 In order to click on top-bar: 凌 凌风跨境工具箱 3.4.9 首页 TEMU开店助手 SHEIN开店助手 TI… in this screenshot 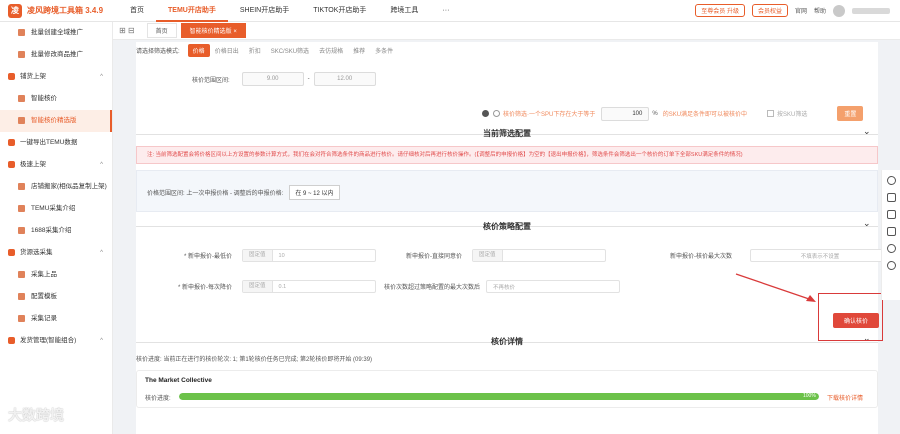, I will do `click(450, 11)`.